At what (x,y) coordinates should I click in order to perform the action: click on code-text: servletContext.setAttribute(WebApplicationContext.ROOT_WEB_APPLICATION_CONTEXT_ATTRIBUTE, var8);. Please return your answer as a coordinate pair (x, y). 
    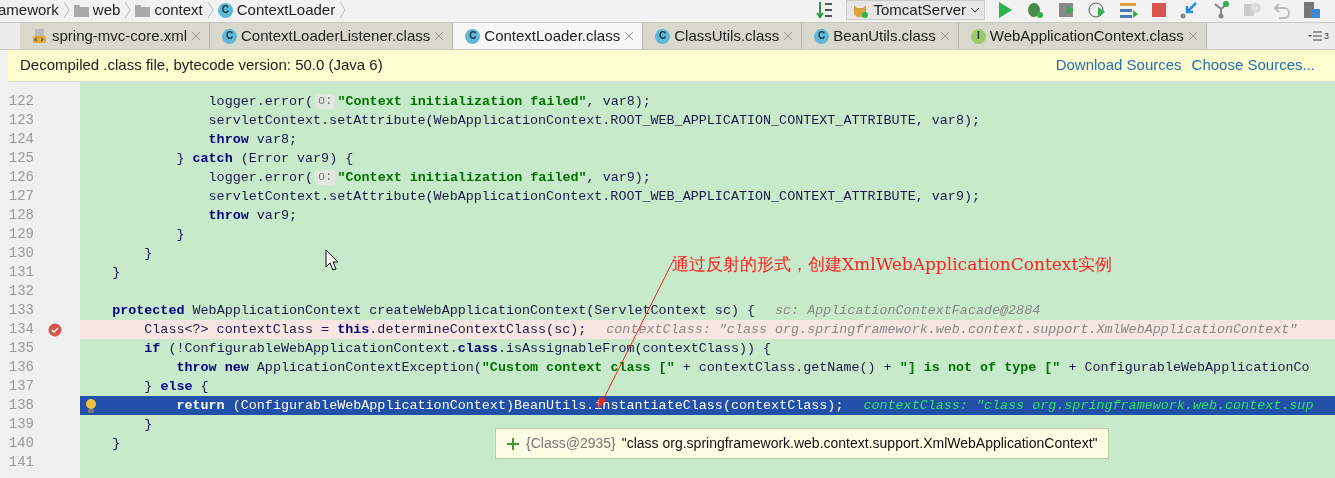
    Looking at the image, I should click on (594, 121).